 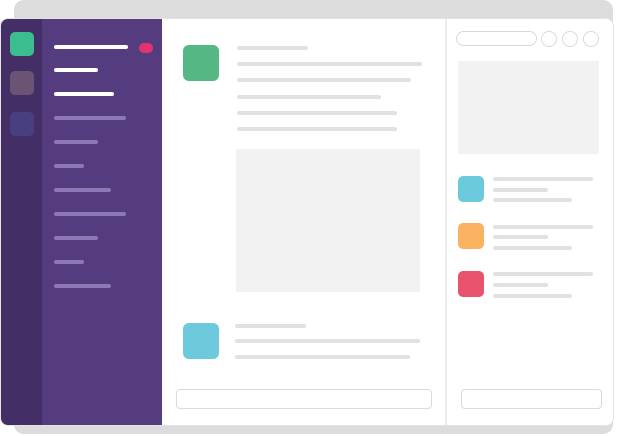 What do you see at coordinates (21, 222) in the screenshot?
I see `teams-rail` at bounding box center [21, 222].